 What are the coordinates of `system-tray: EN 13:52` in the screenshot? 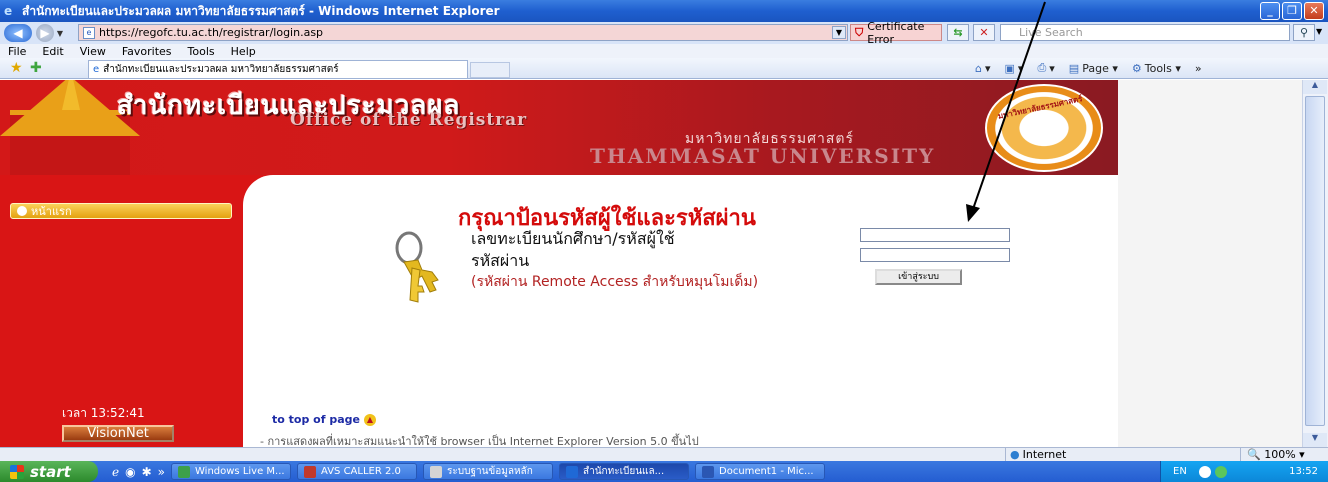 It's located at (1244, 471).